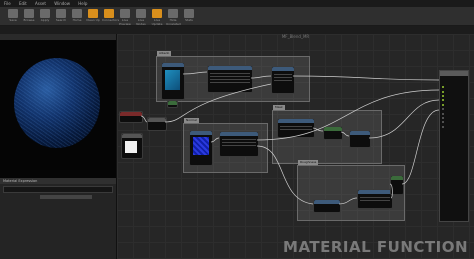 The height and width of the screenshot is (259, 474). I want to click on save-button: Save, so click(13, 16).